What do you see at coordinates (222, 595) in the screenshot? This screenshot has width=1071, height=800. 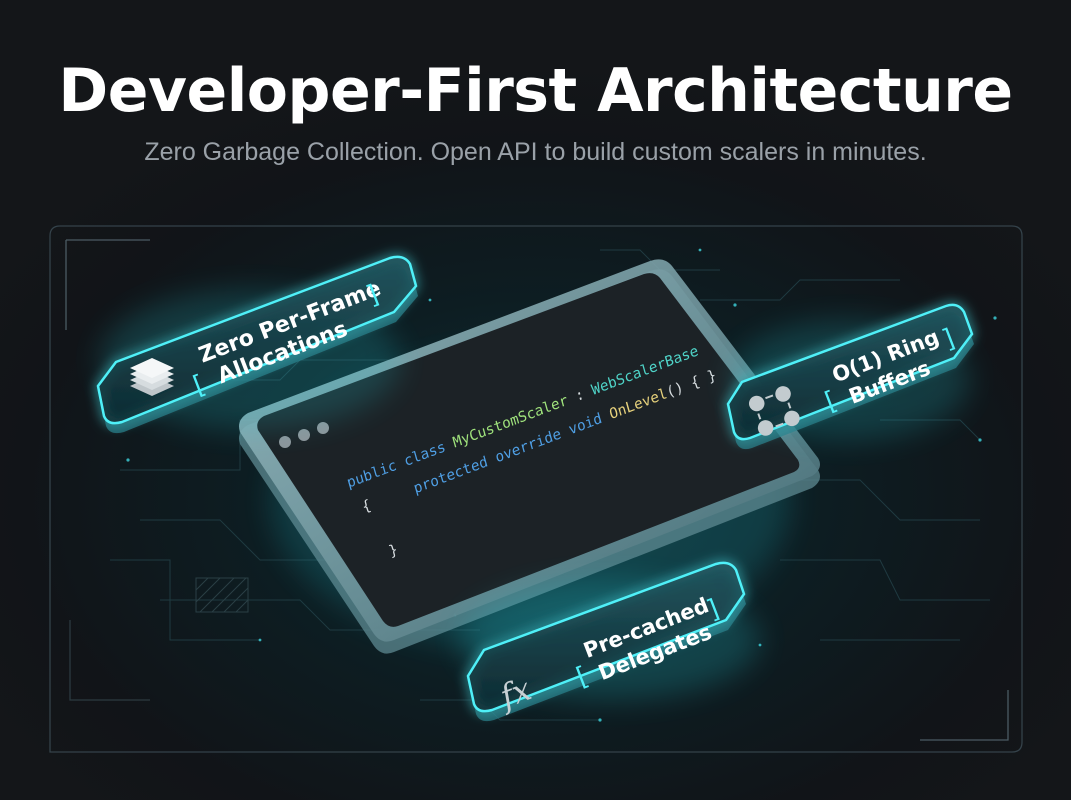 I see `hatched-panel` at bounding box center [222, 595].